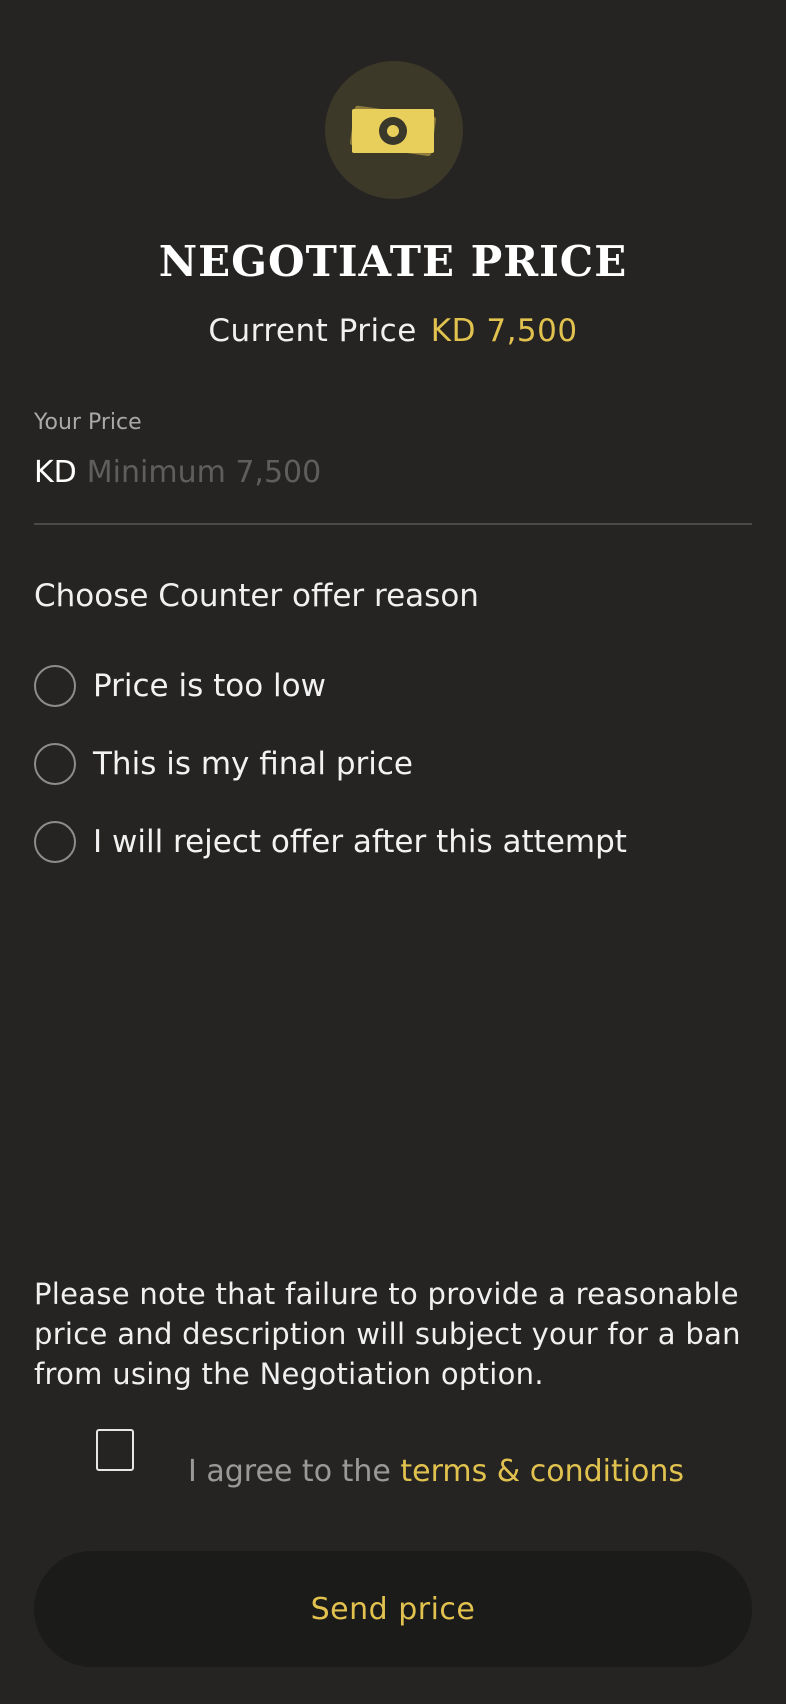 The image size is (786, 1704). What do you see at coordinates (289, 1471) in the screenshot?
I see `agreement-prefix: I agree to the` at bounding box center [289, 1471].